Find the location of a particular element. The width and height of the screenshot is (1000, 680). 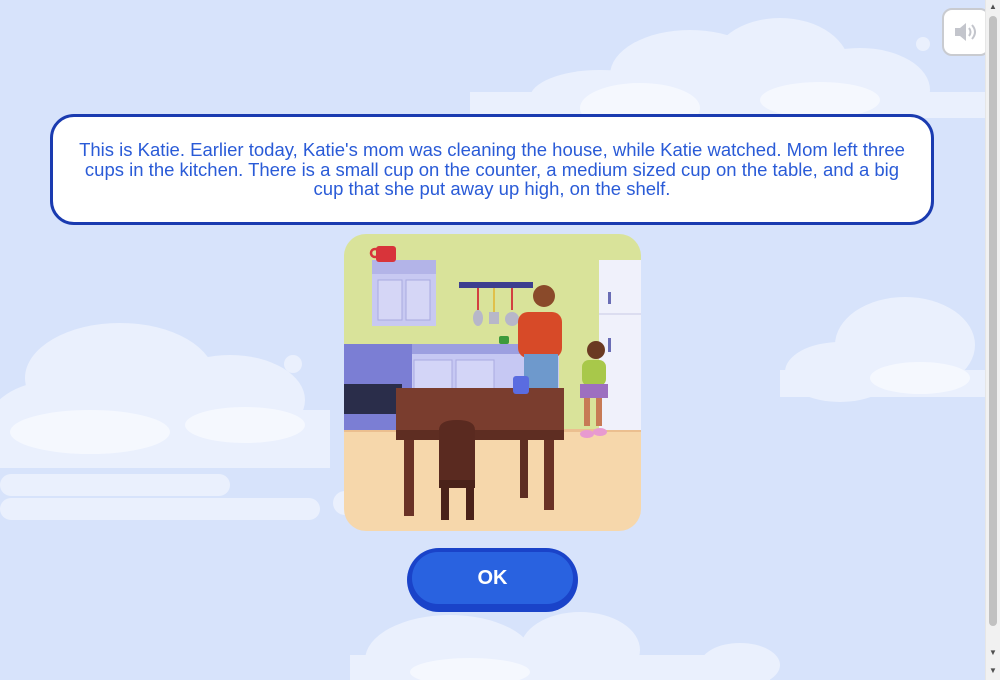

sound-button is located at coordinates (966, 32).